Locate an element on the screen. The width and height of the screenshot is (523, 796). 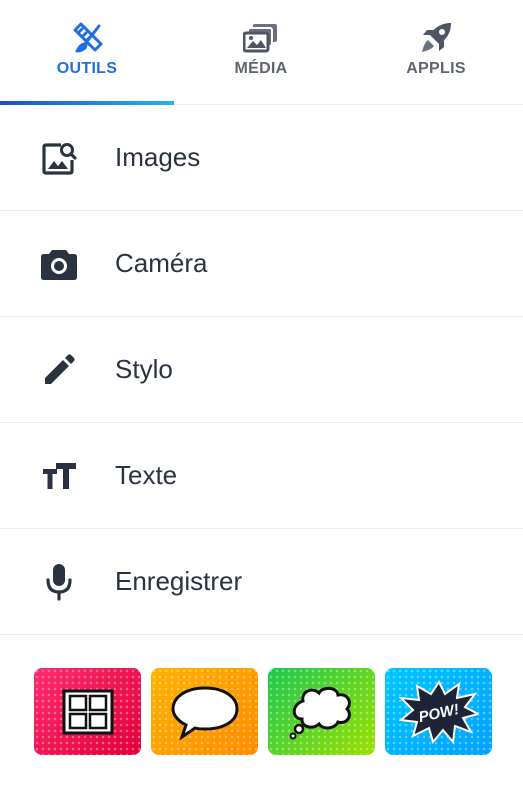
sticker-pow-burst: POW! is located at coordinates (438, 711).